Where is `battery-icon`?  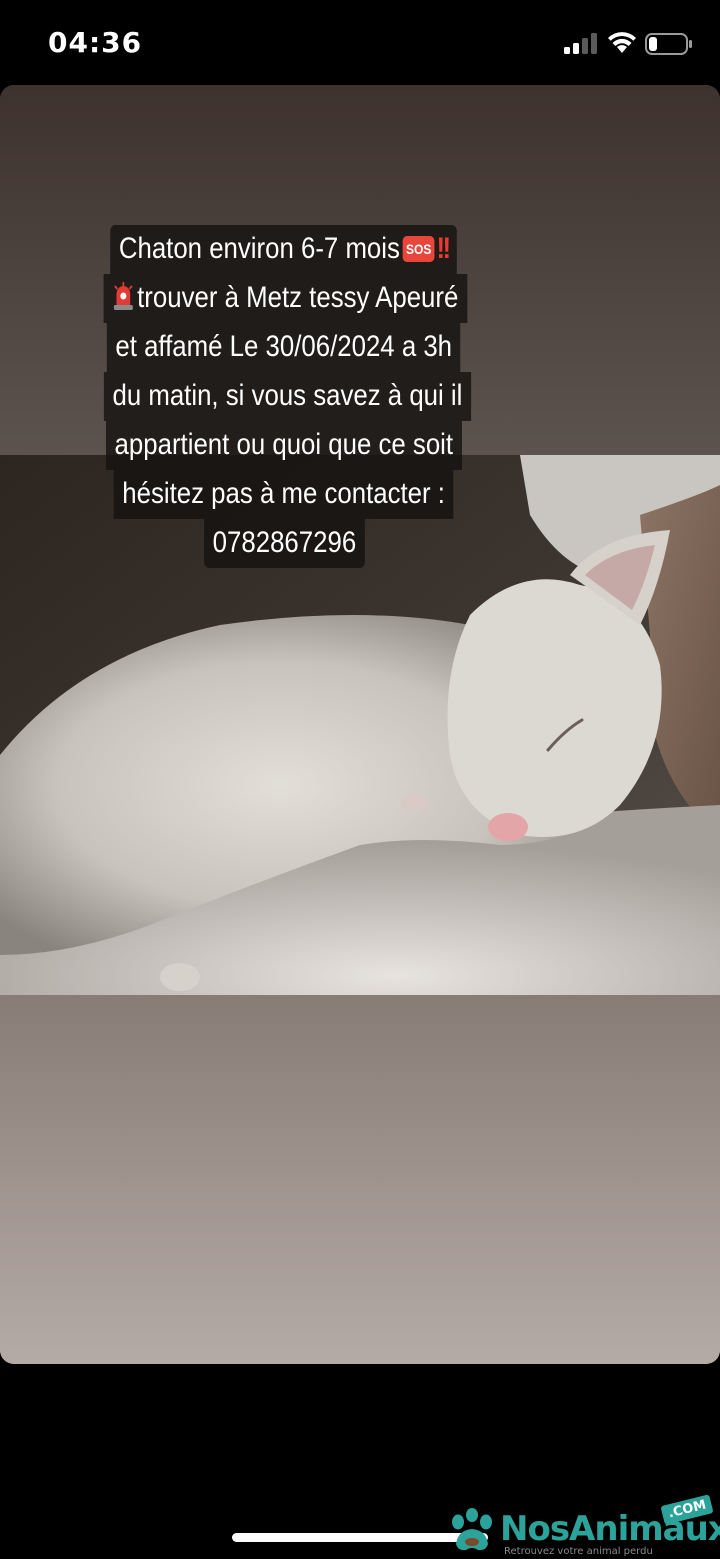 battery-icon is located at coordinates (668, 44).